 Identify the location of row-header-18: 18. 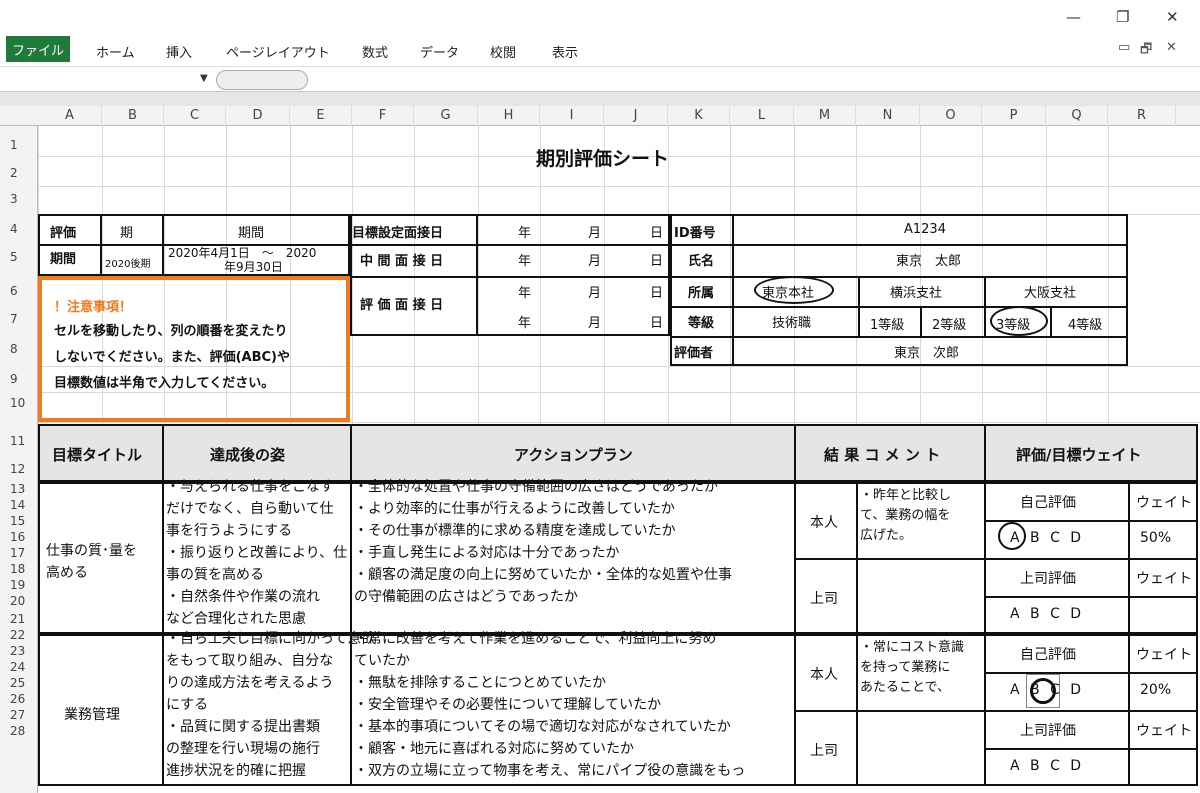
(18, 569).